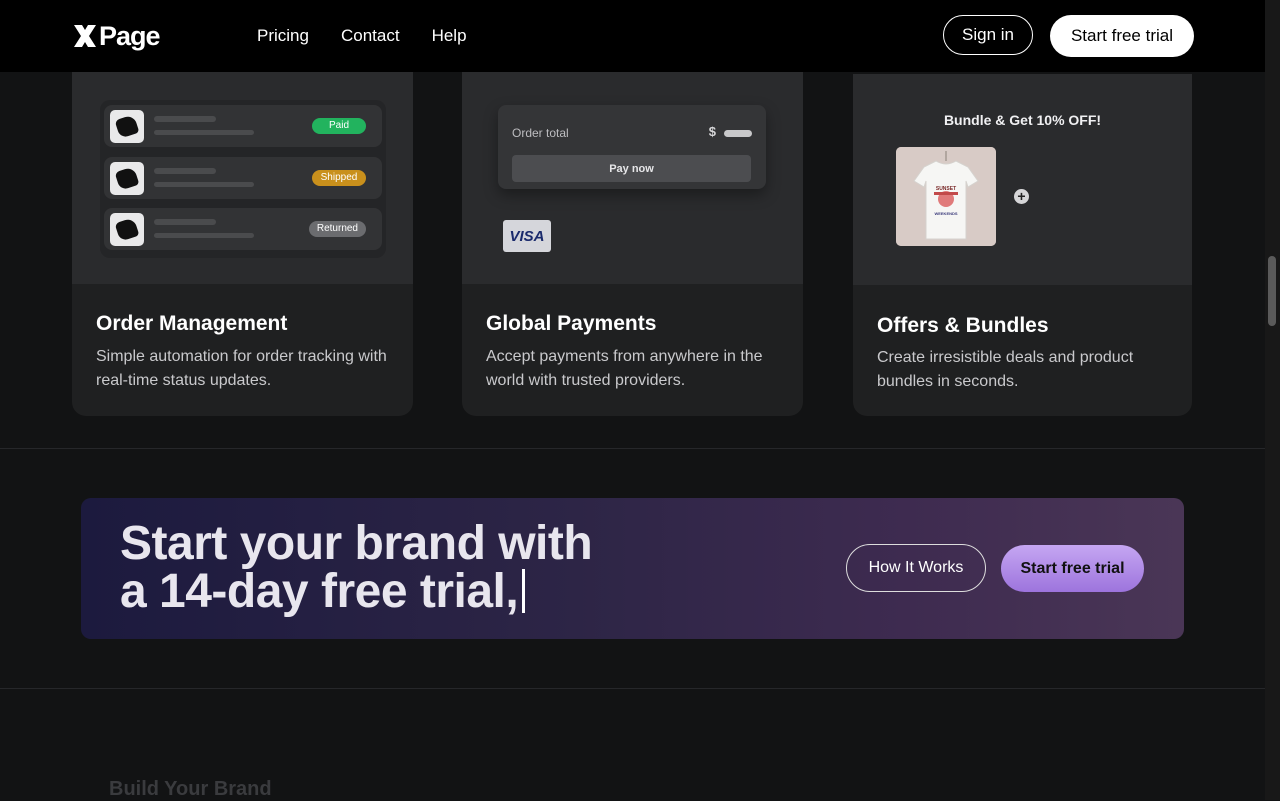 This screenshot has height=801, width=1280. What do you see at coordinates (243, 126) in the screenshot?
I see `order-row: Paid` at bounding box center [243, 126].